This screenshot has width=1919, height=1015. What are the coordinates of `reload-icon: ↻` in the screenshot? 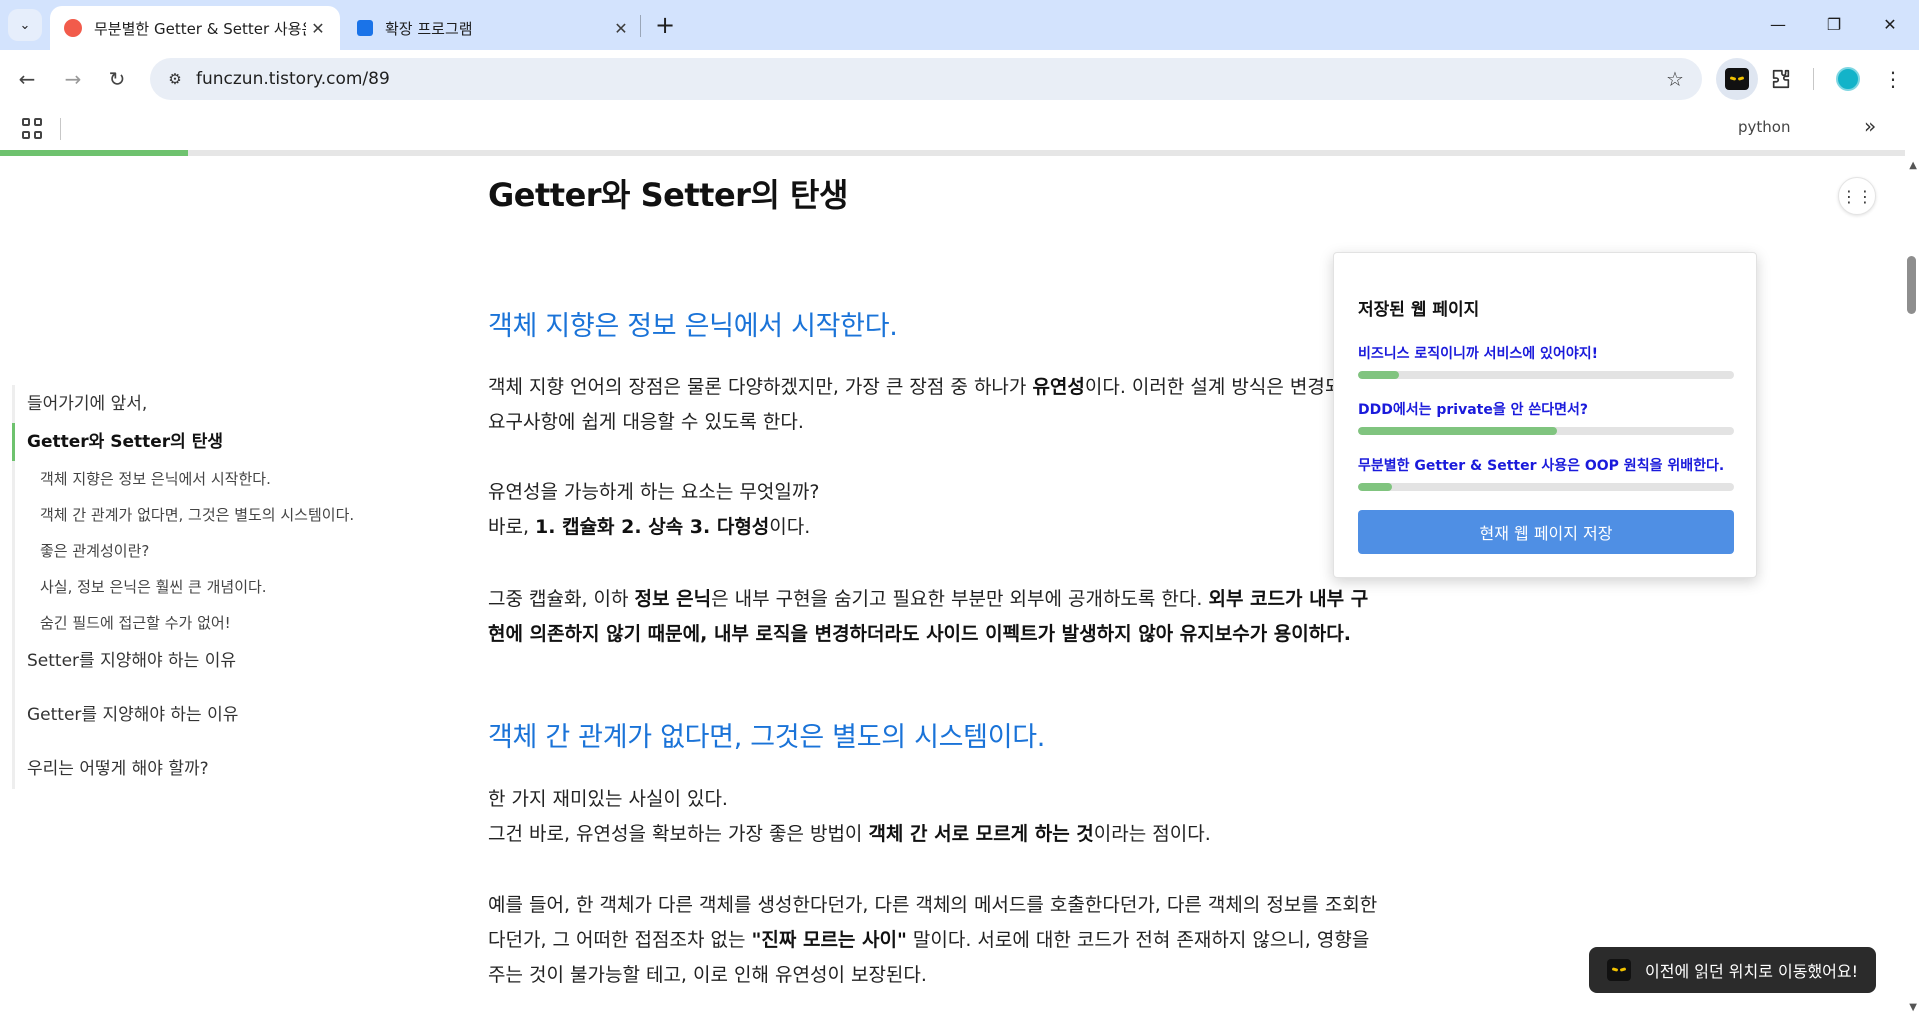 It's located at (117, 79).